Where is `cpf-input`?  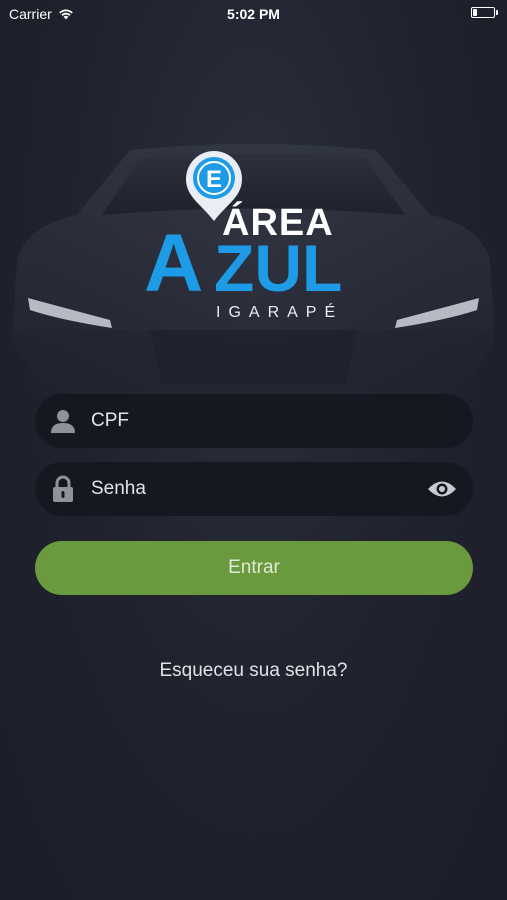 cpf-input is located at coordinates (282, 421).